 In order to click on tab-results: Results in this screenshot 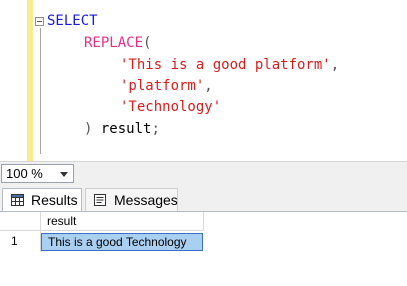, I will do `click(42, 200)`.